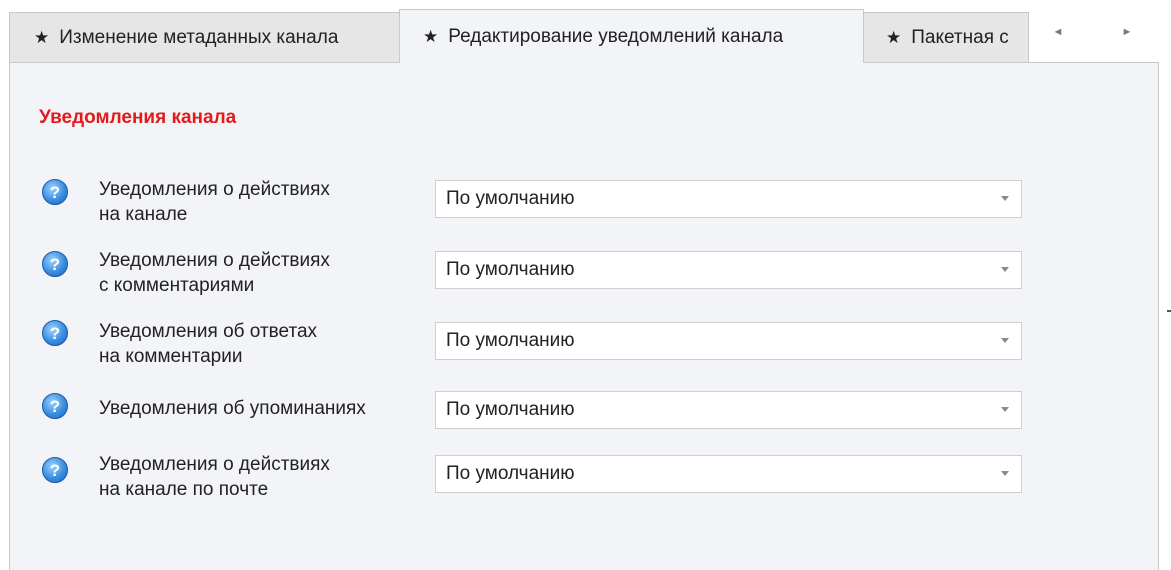  Describe the element at coordinates (208, 331) in the screenshot. I see `setting-label-line: Уведомления об ответах` at that location.